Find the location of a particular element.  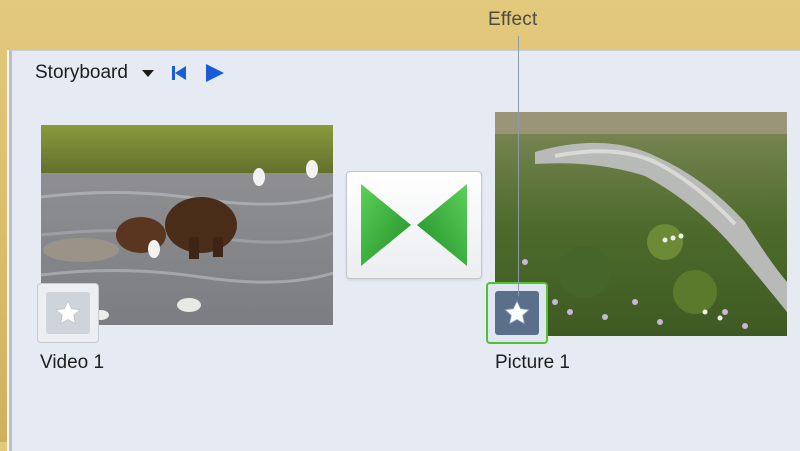

storyboard-label: Storyboard is located at coordinates (81, 72).